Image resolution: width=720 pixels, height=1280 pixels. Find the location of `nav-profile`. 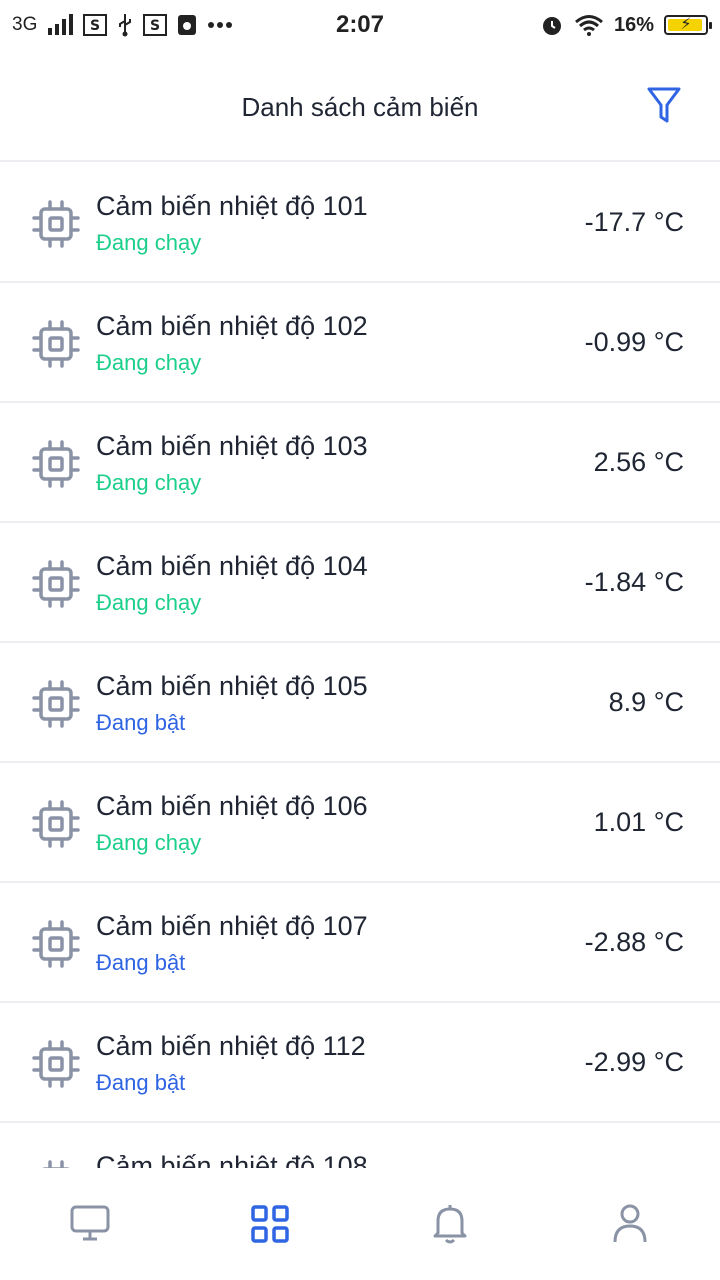

nav-profile is located at coordinates (630, 1224).